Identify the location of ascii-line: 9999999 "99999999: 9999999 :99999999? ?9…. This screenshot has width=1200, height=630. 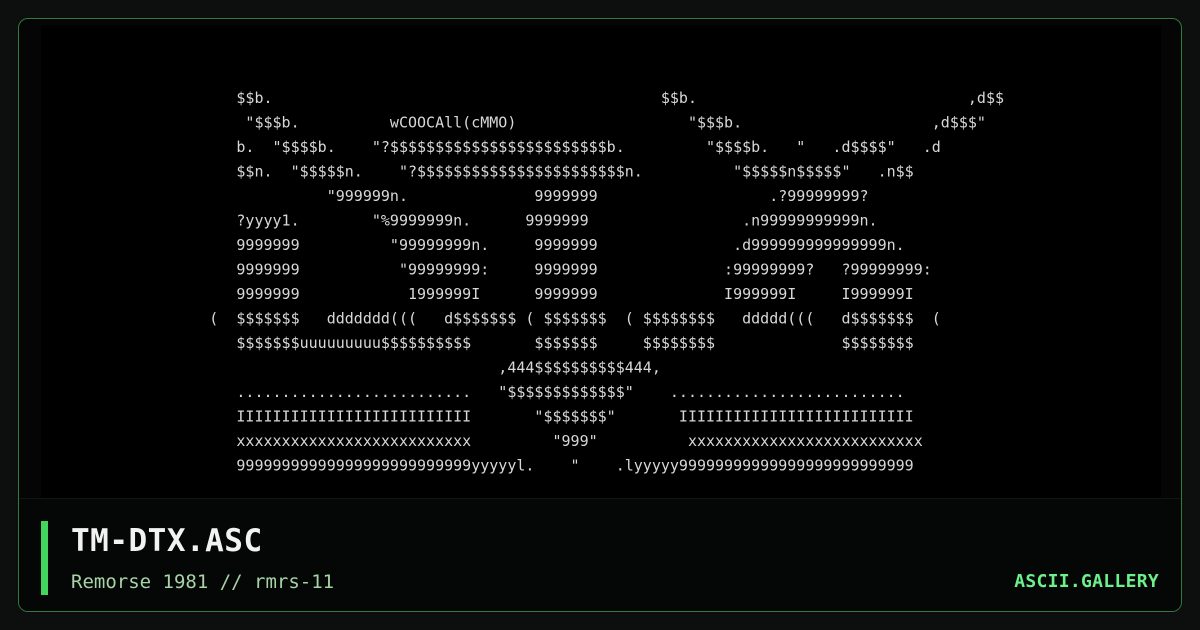
(525, 270).